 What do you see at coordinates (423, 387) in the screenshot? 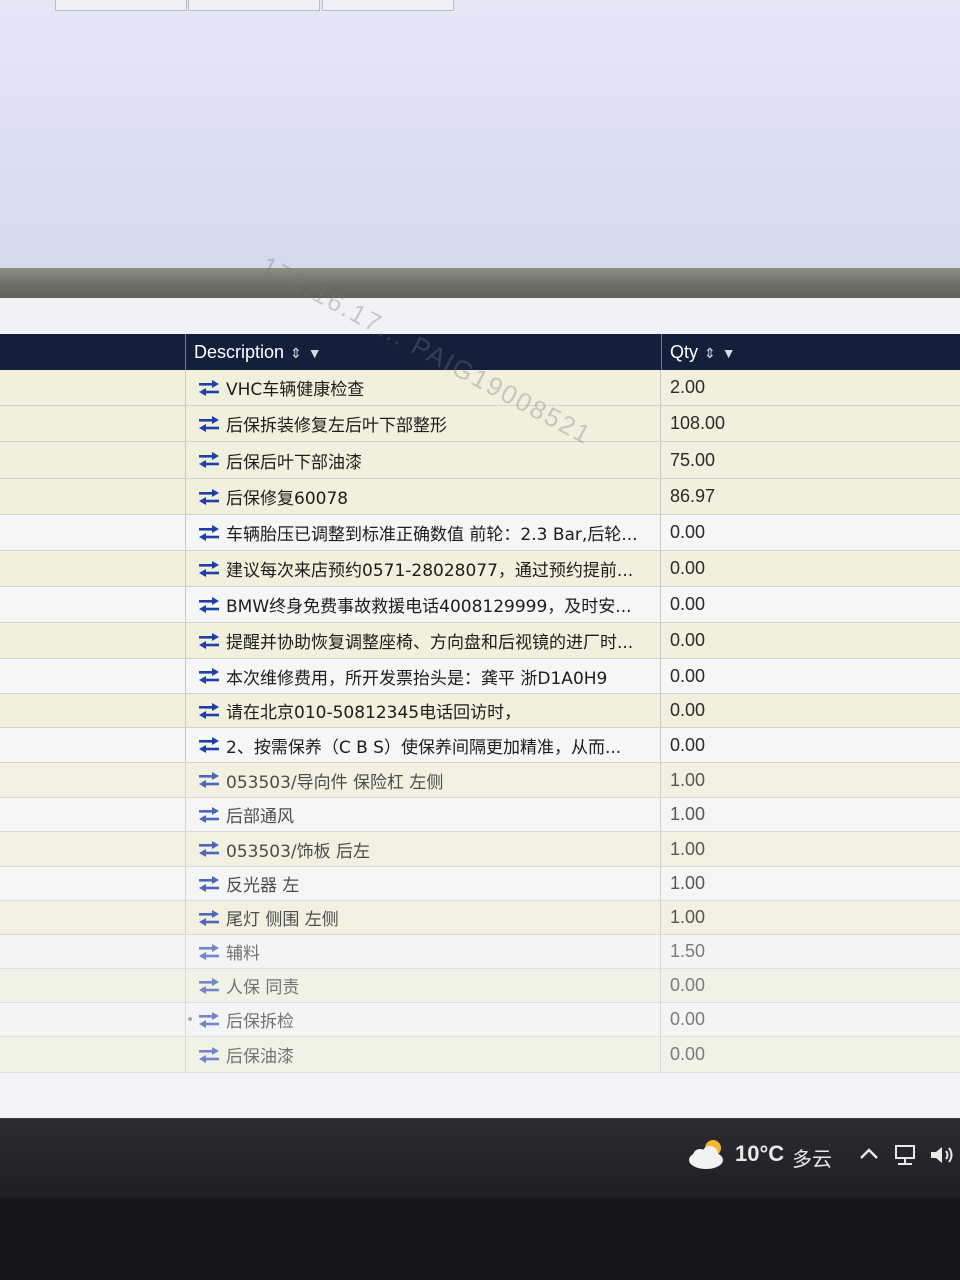
I see `description-cell: VHC车辆健康检查` at bounding box center [423, 387].